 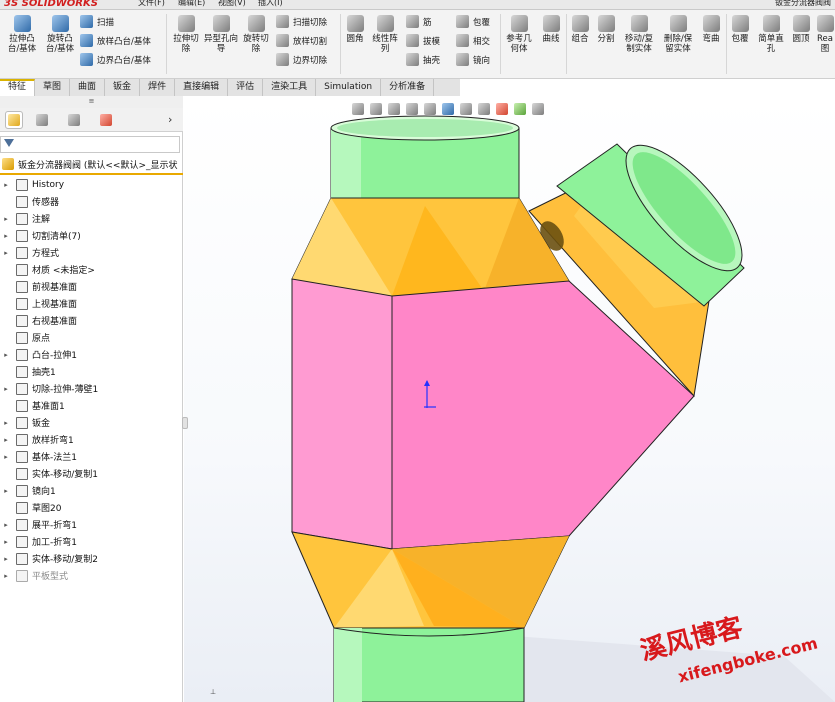 What do you see at coordinates (91, 575) in the screenshot?
I see `tree-node: ▸ 平板型式` at bounding box center [91, 575].